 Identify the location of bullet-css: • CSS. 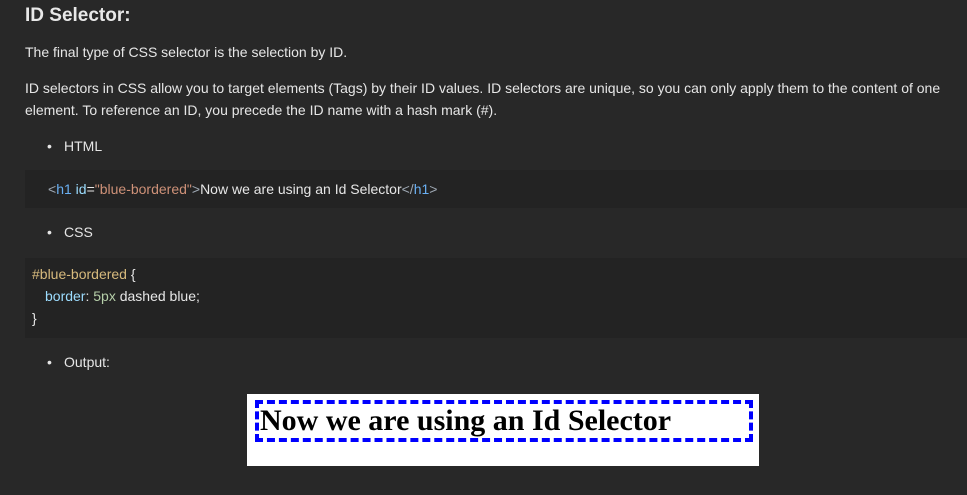
(70, 232).